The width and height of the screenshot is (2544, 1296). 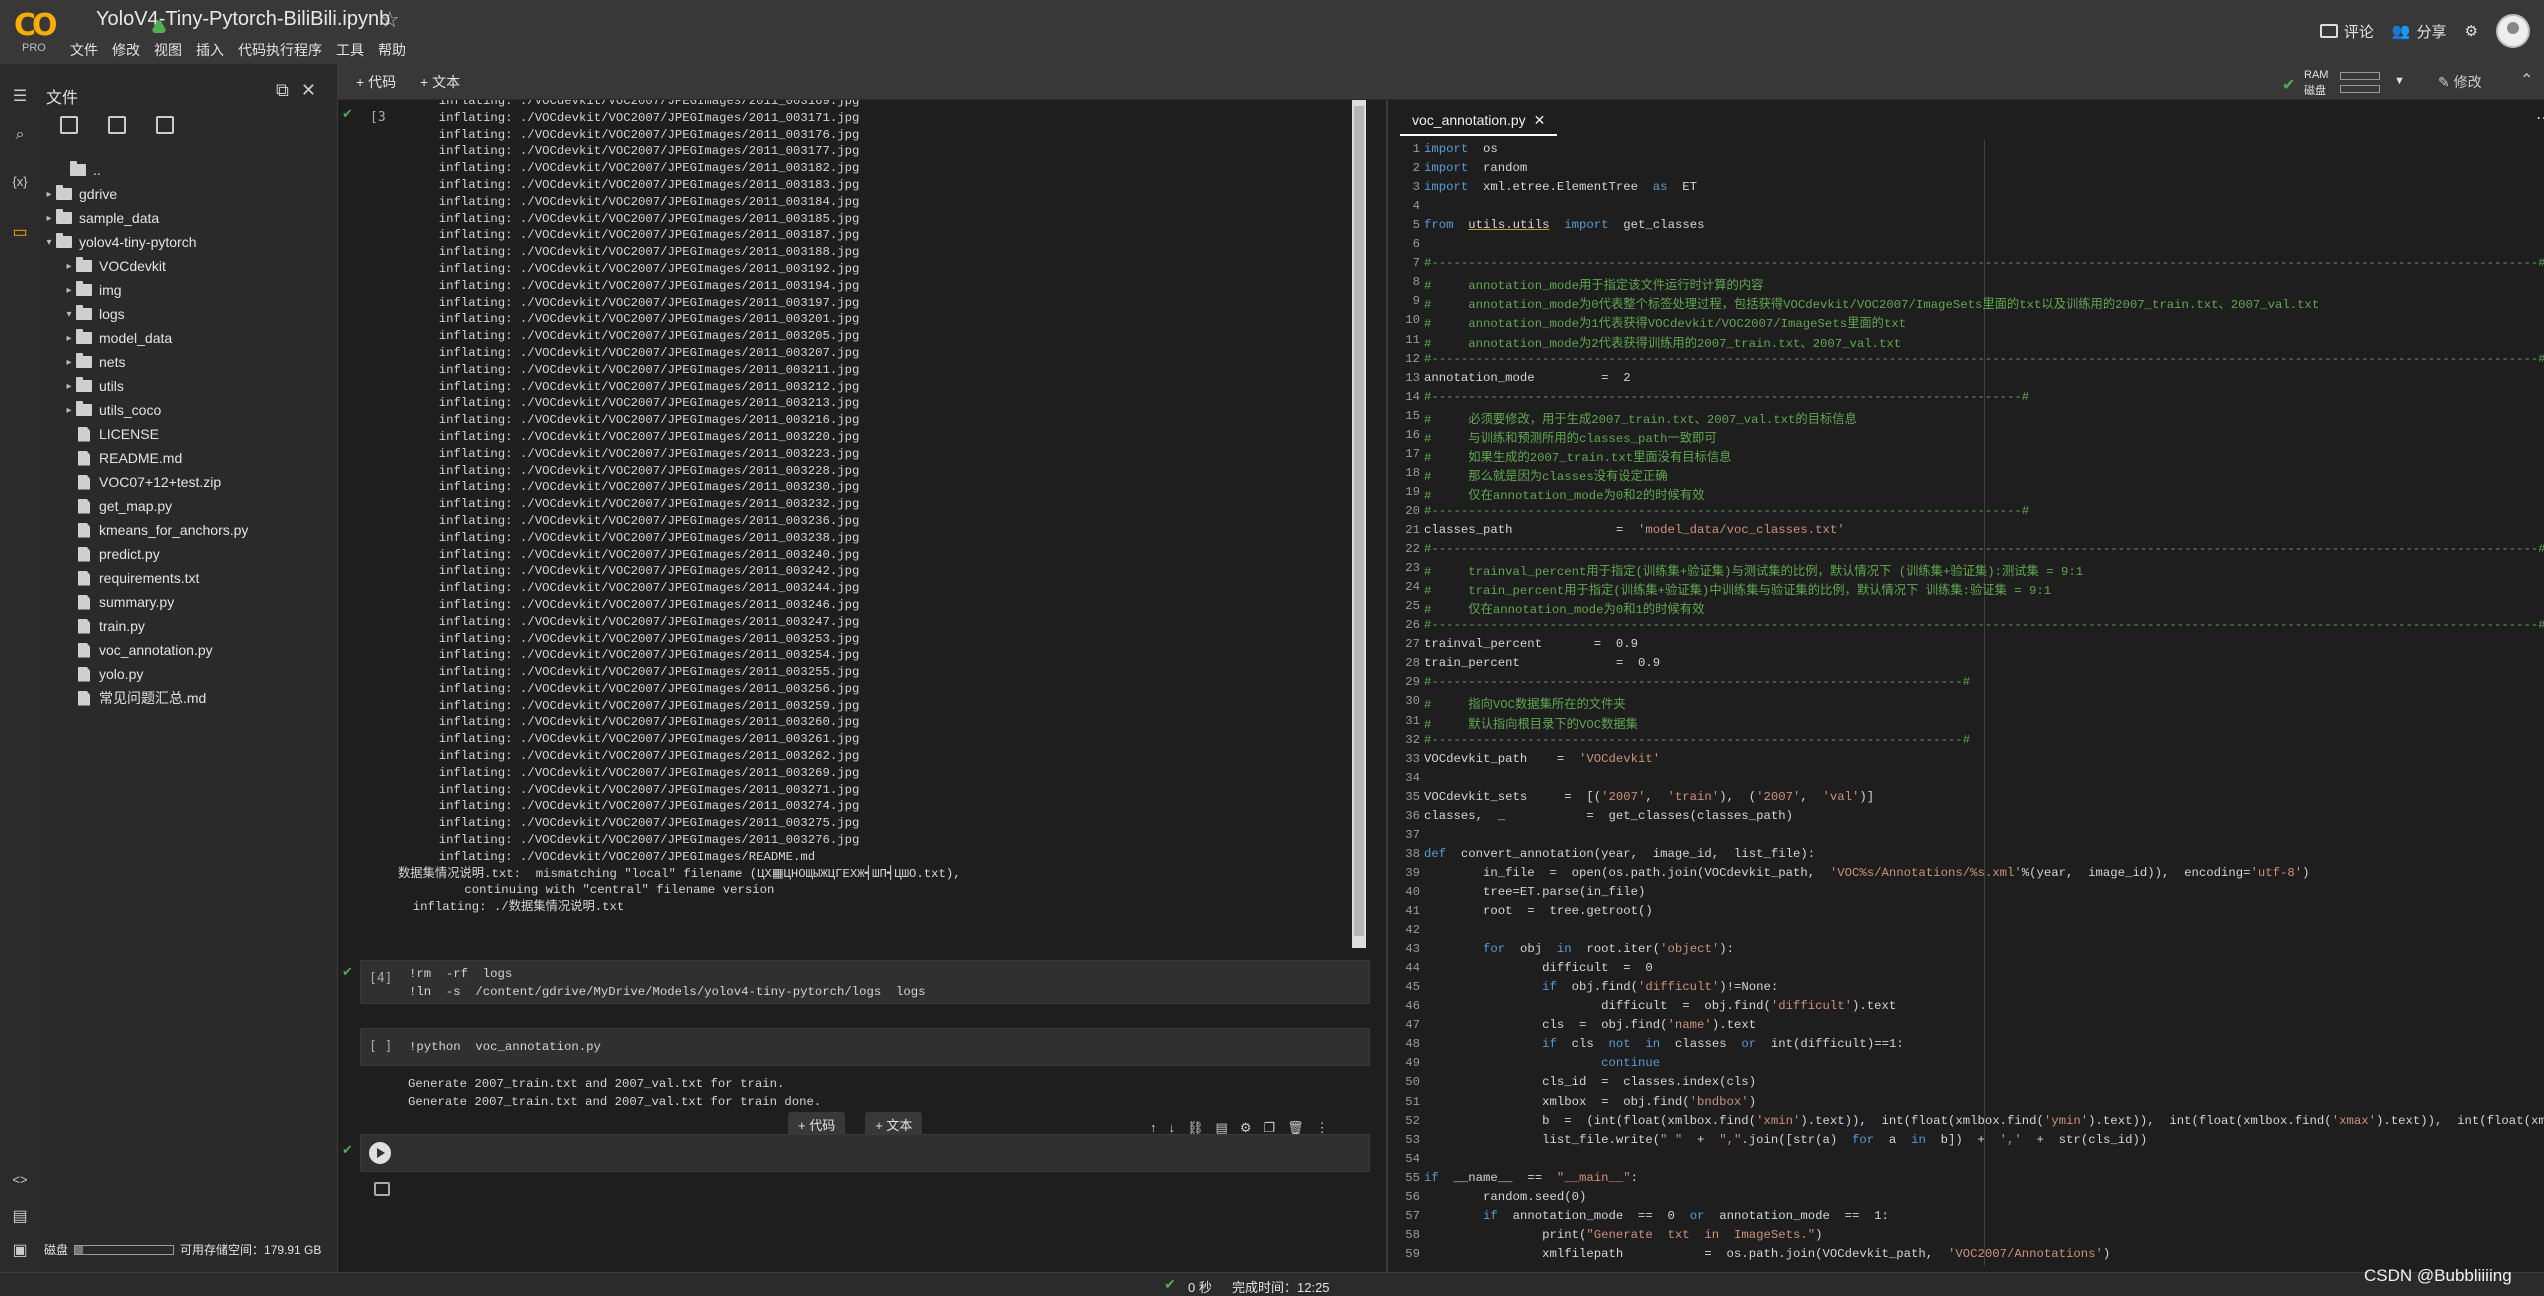 What do you see at coordinates (2513, 31) in the screenshot?
I see `avatar` at bounding box center [2513, 31].